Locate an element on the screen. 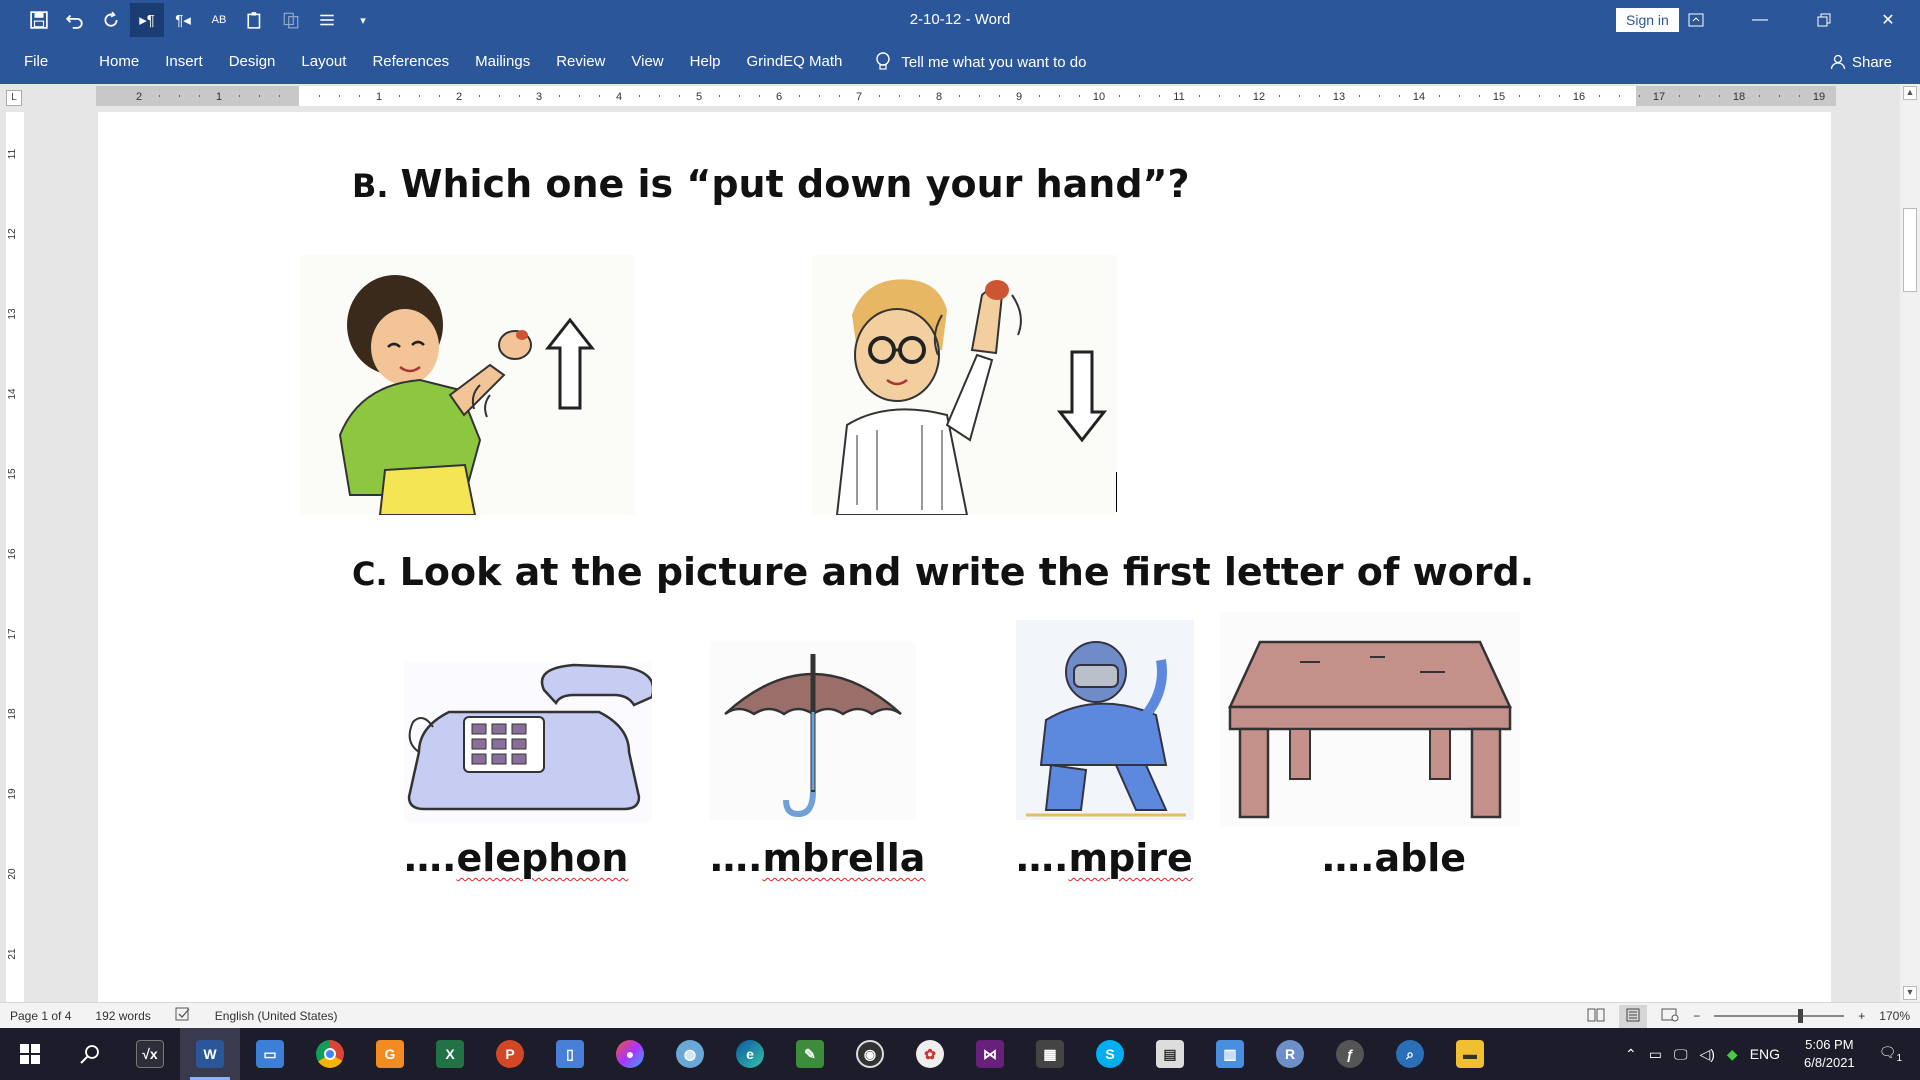 This screenshot has width=1920, height=1080. vertical-ruler: 11 12 13 14 15 16 17 18 19 20 21 is located at coordinates (15, 557).